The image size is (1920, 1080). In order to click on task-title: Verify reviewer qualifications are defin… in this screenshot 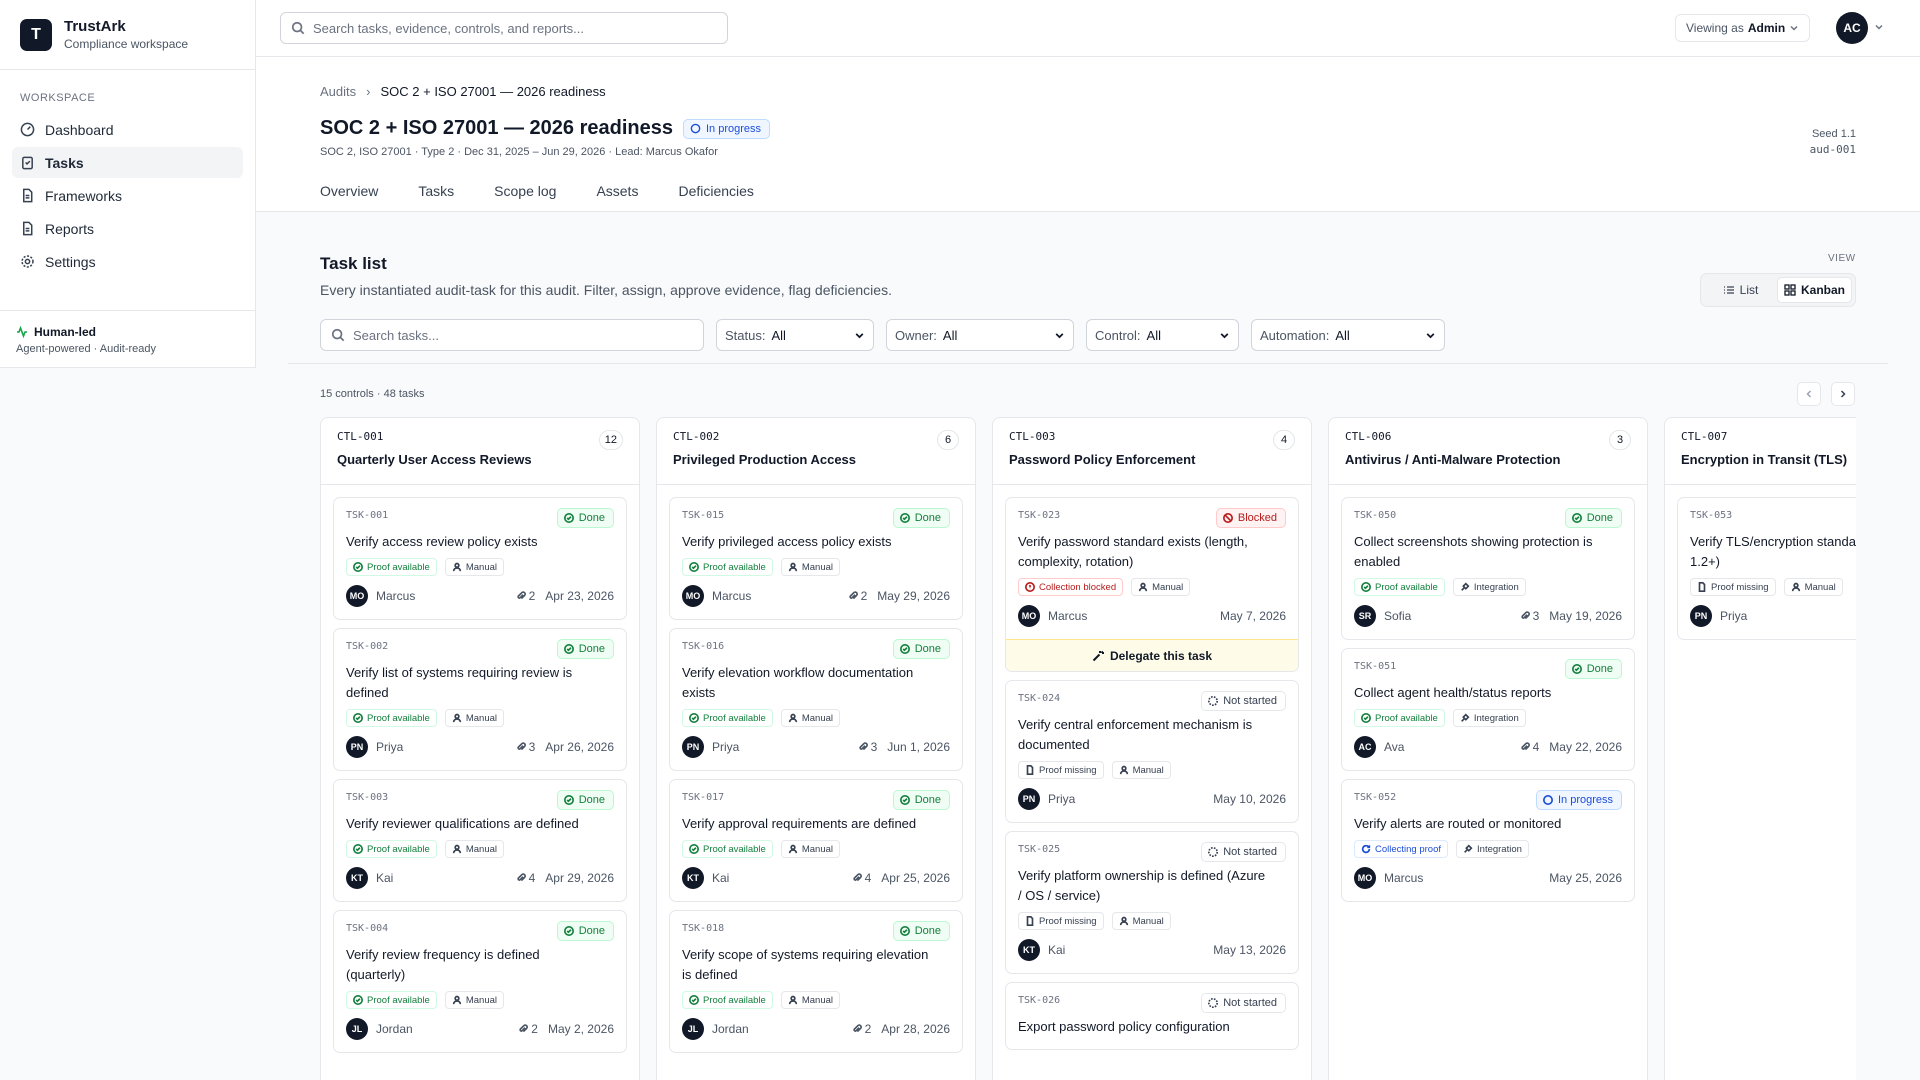, I will do `click(480, 824)`.